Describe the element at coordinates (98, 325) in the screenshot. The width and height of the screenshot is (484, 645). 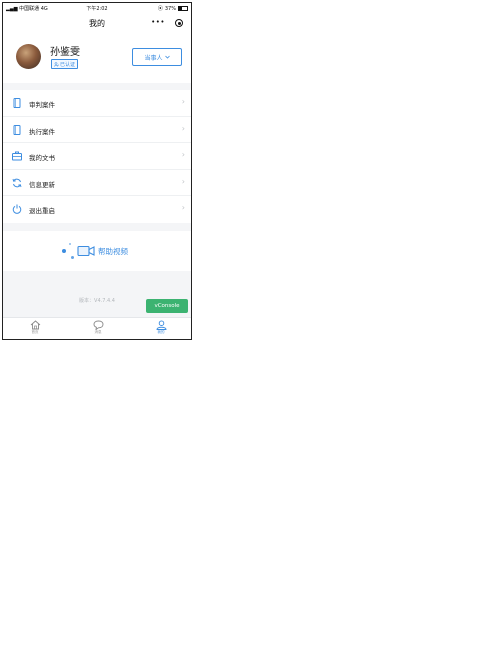
I see `chat-bubble-icon` at that location.